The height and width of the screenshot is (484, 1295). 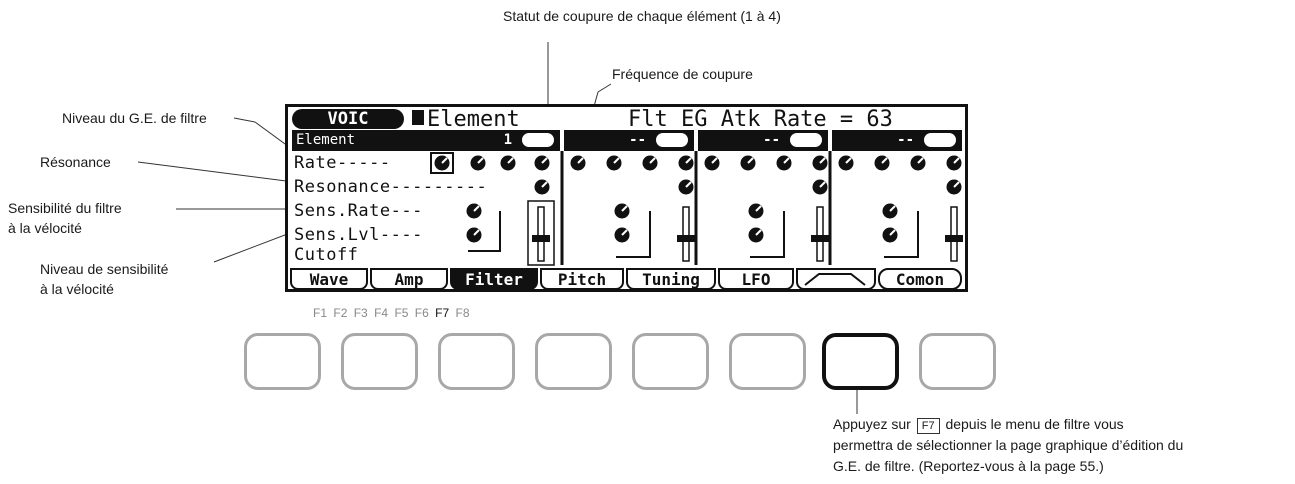 What do you see at coordinates (442, 313) in the screenshot?
I see `fkey-label-f7: F7` at bounding box center [442, 313].